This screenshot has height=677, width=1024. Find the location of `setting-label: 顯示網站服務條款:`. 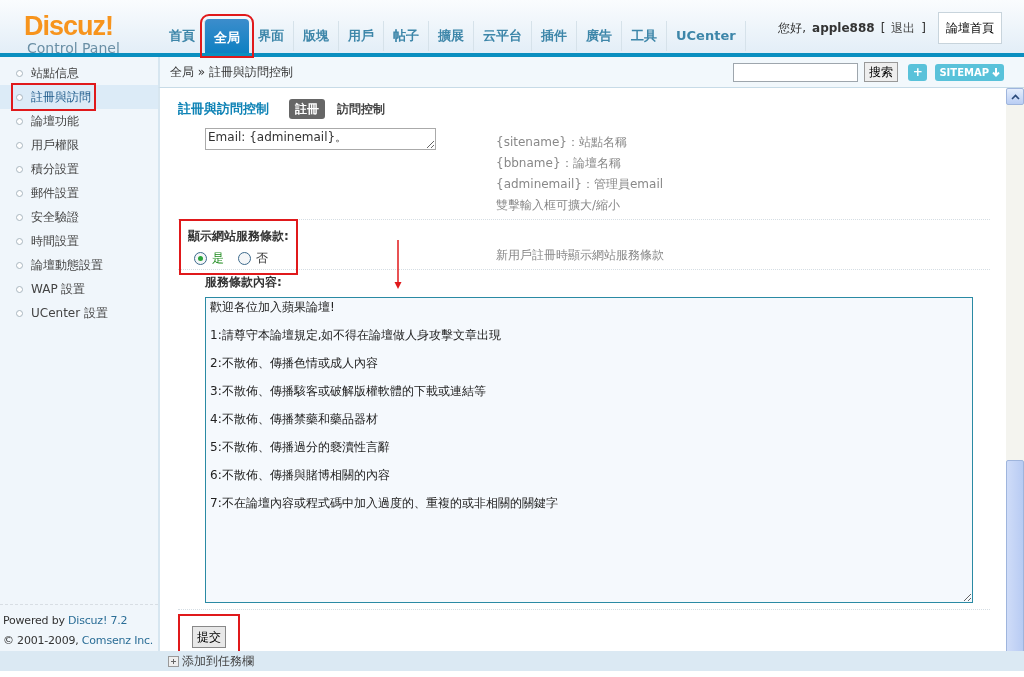

setting-label: 顯示網站服務條款: is located at coordinates (238, 236).